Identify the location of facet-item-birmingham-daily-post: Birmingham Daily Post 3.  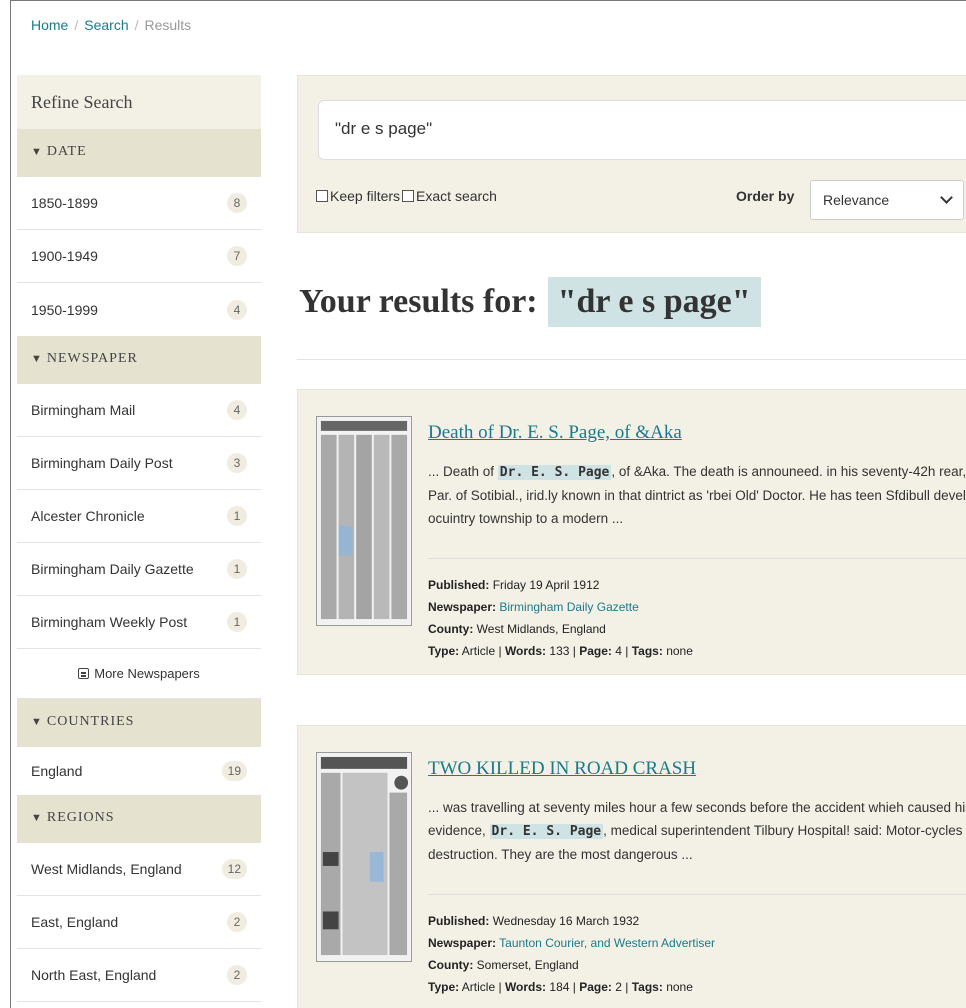
(139, 463).